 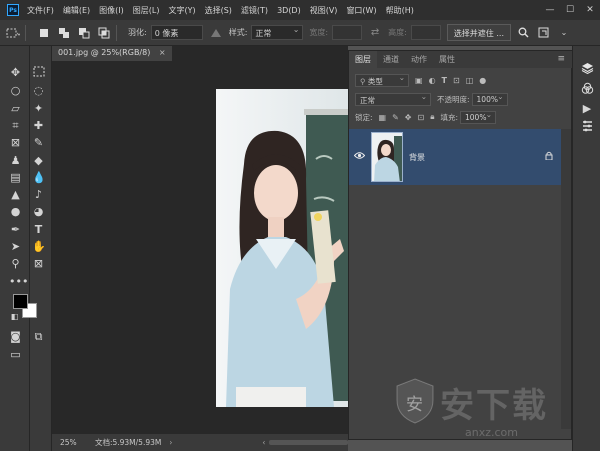 I want to click on menu-view: 视图(V), so click(x=324, y=10).